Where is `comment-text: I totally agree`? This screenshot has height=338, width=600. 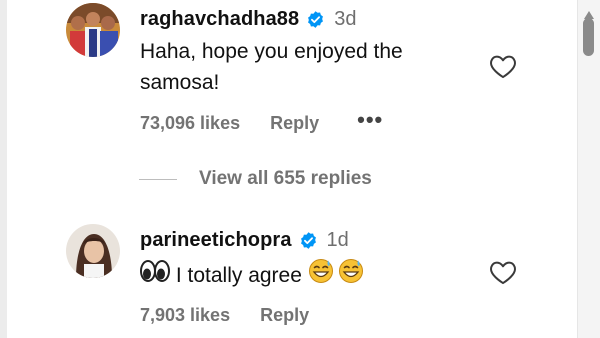 comment-text: I totally agree is located at coordinates (252, 275).